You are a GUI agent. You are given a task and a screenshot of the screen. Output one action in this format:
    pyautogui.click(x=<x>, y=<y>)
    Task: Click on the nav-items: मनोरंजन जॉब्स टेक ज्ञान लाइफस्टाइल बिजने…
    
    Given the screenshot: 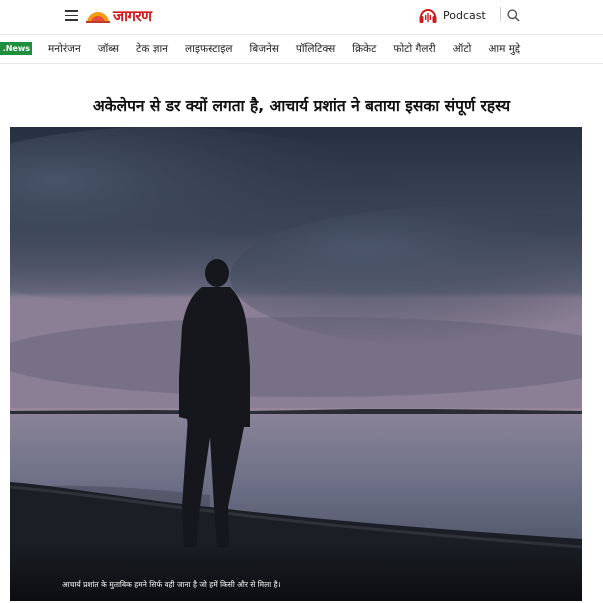 What is the action you would take?
    pyautogui.click(x=292, y=49)
    